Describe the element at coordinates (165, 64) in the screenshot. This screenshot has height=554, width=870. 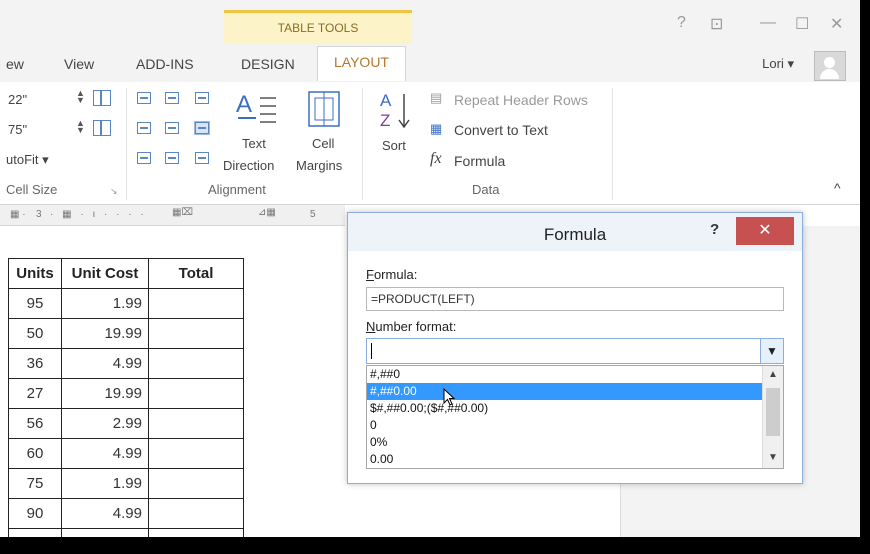
I see `tab-add-ins: ADD-INS` at that location.